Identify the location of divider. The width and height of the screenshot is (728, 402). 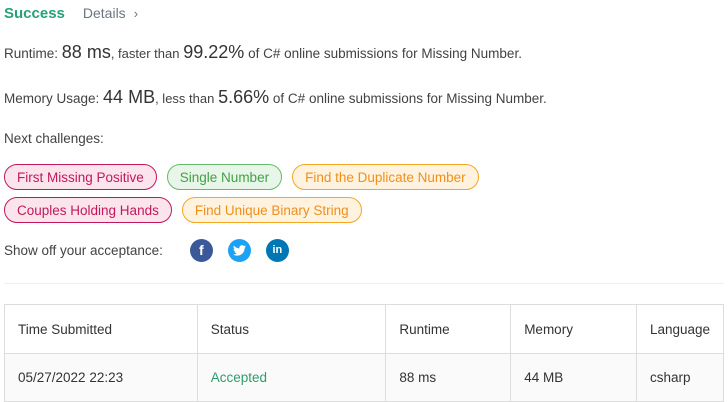
(364, 283).